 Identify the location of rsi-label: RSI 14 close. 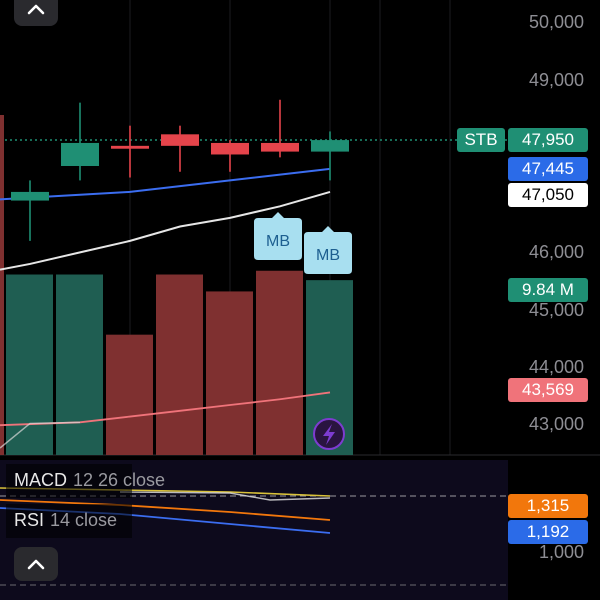
(65, 520).